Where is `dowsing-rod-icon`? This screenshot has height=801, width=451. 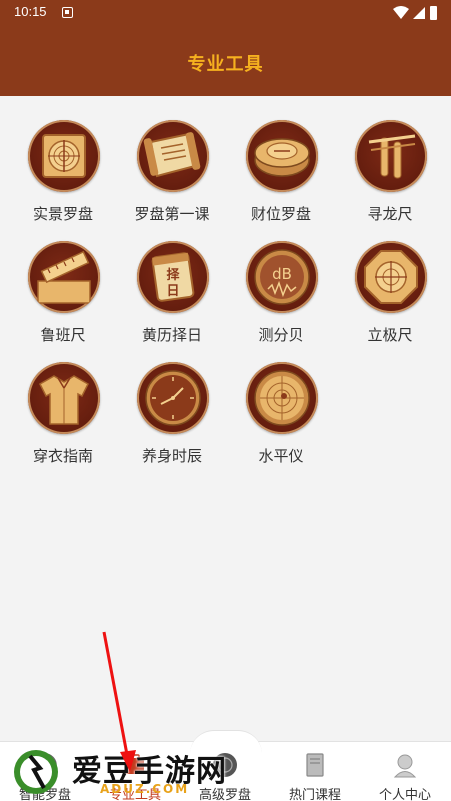
dowsing-rod-icon is located at coordinates (391, 156).